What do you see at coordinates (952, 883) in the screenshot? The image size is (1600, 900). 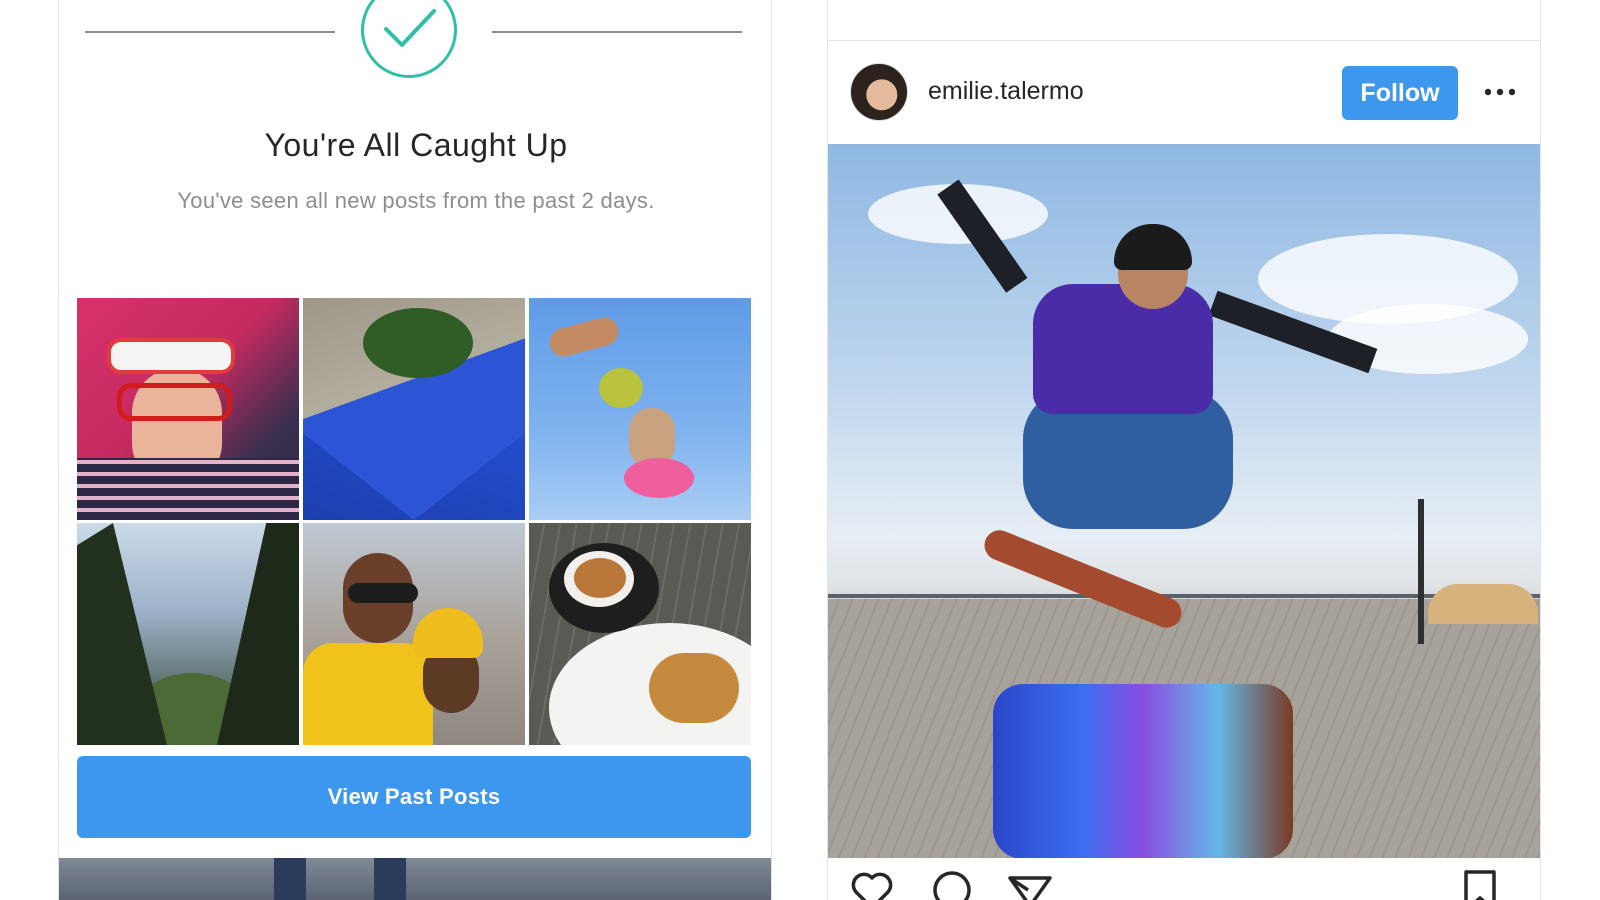 I see `comment-icon` at bounding box center [952, 883].